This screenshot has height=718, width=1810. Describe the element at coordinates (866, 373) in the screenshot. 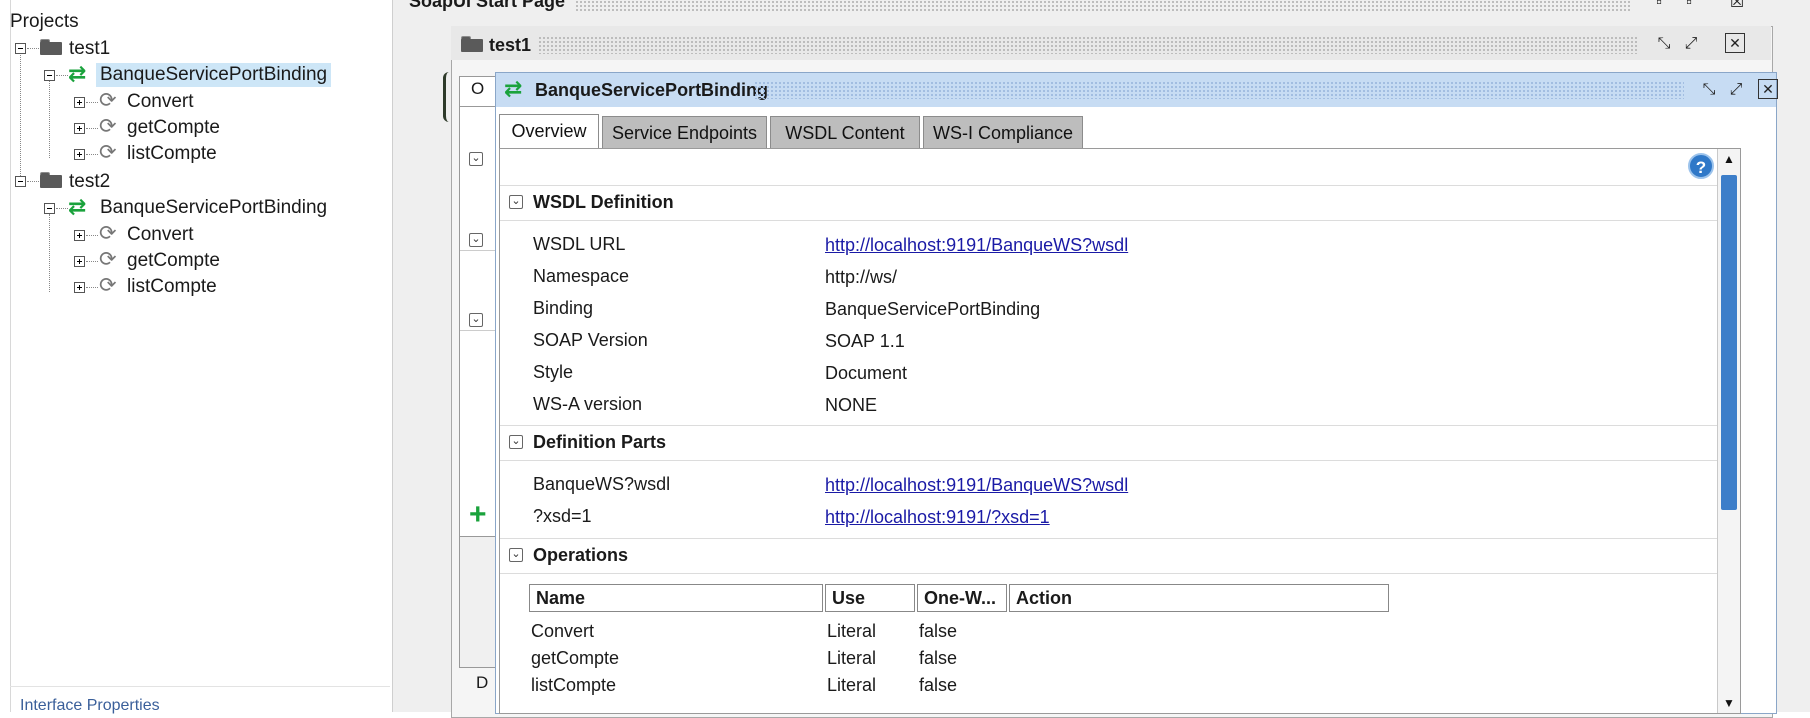

I see `prop-value: Document` at that location.